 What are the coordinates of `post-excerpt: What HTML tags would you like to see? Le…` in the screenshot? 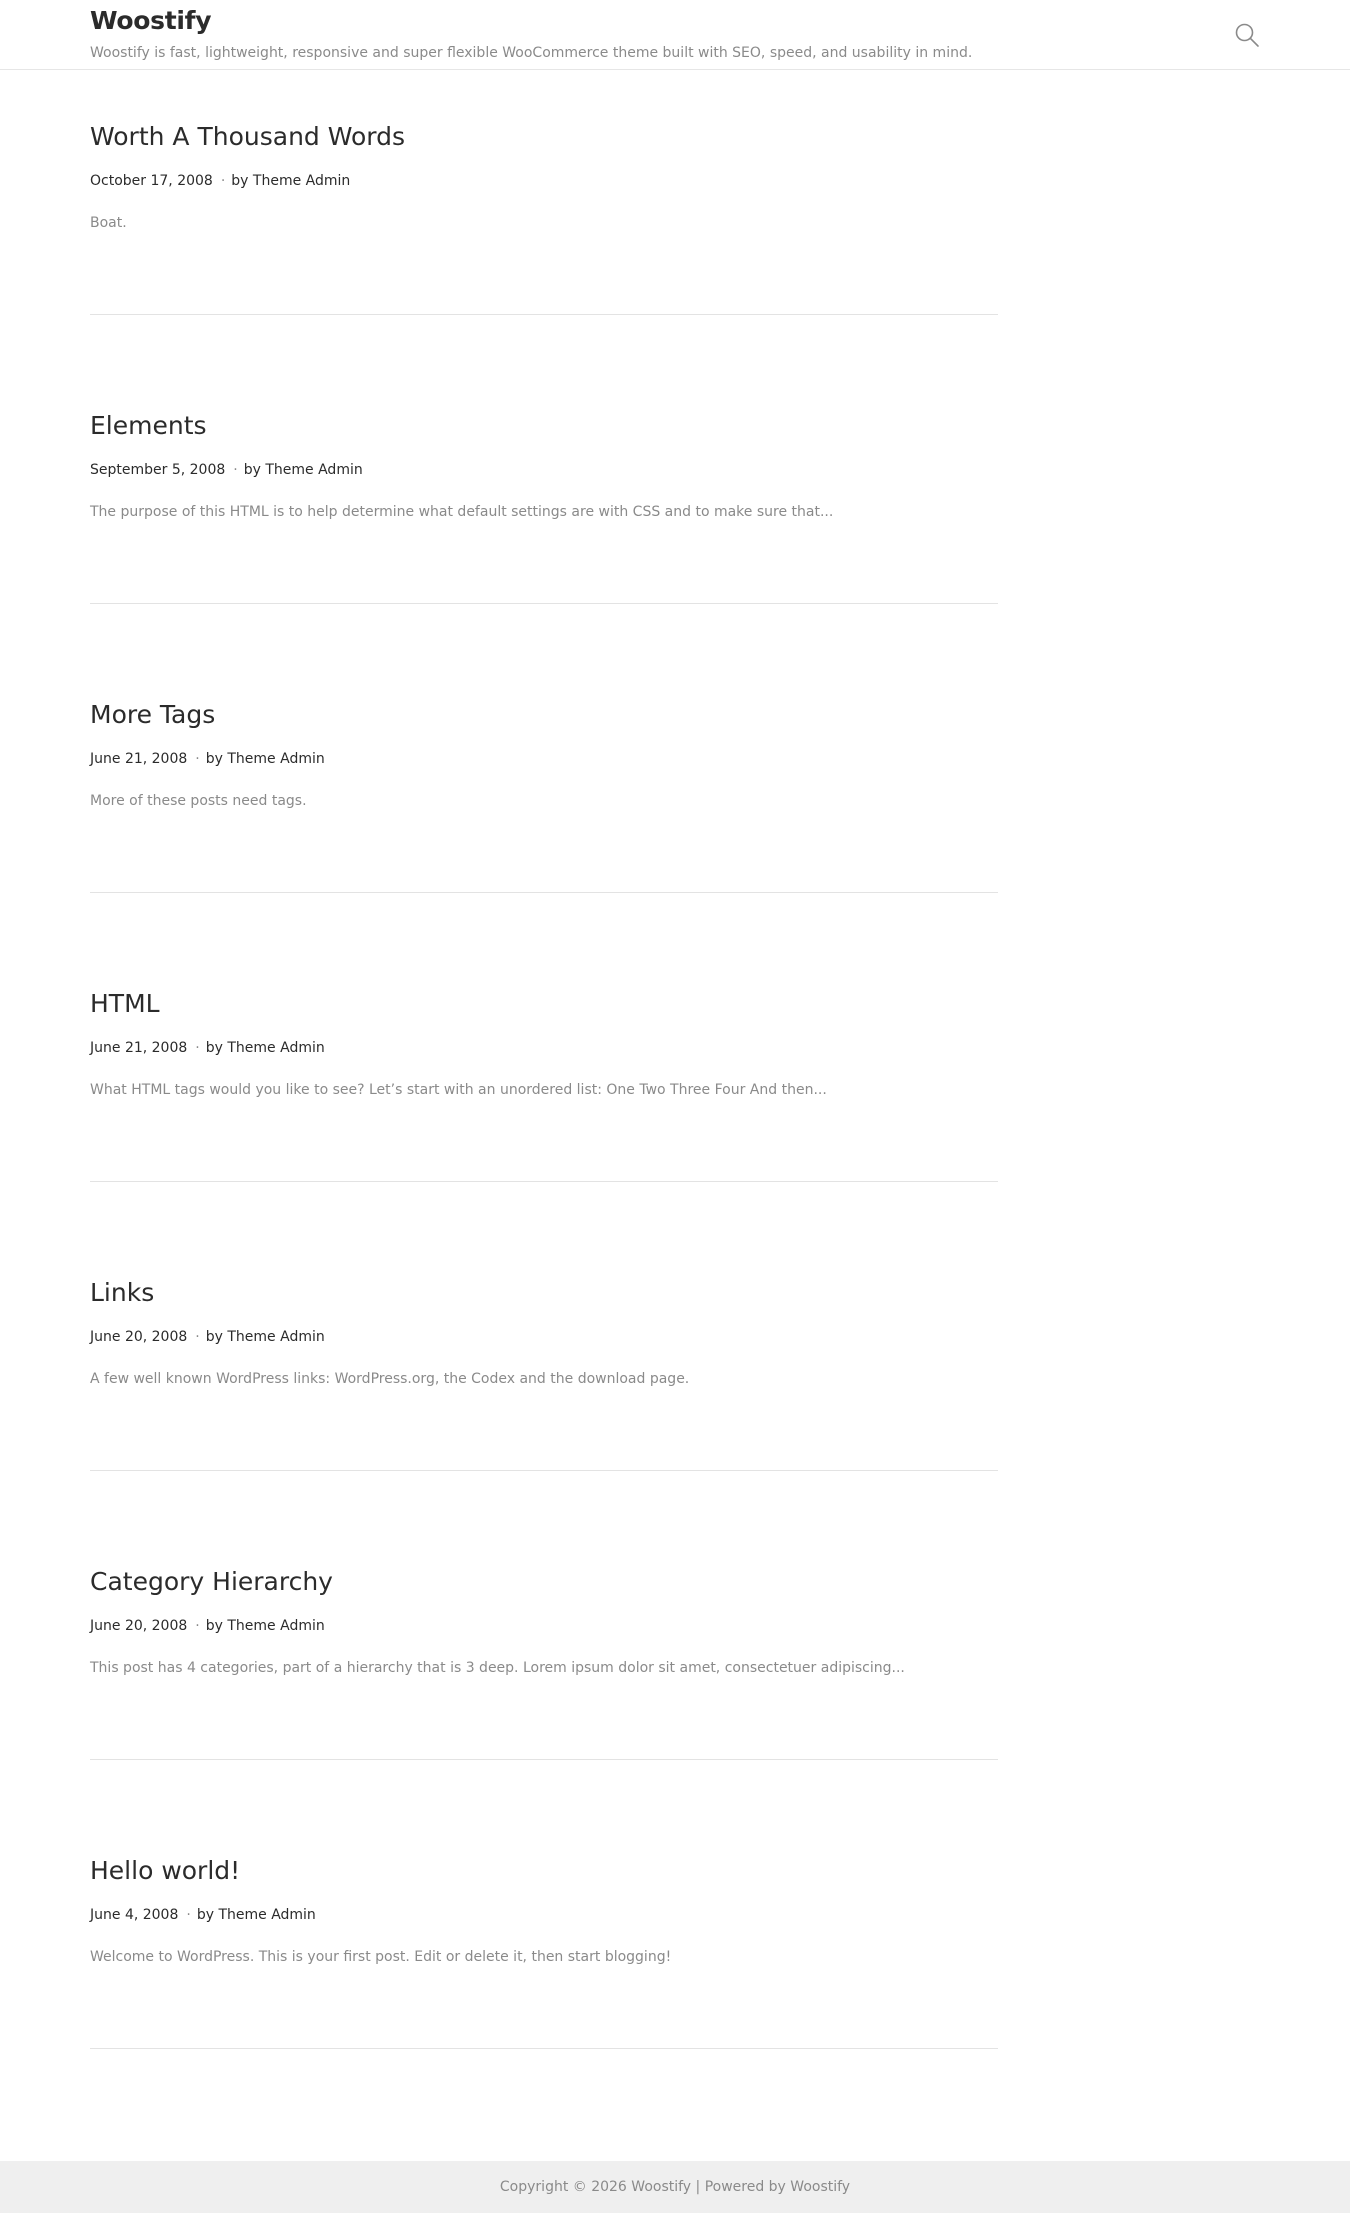 It's located at (458, 1090).